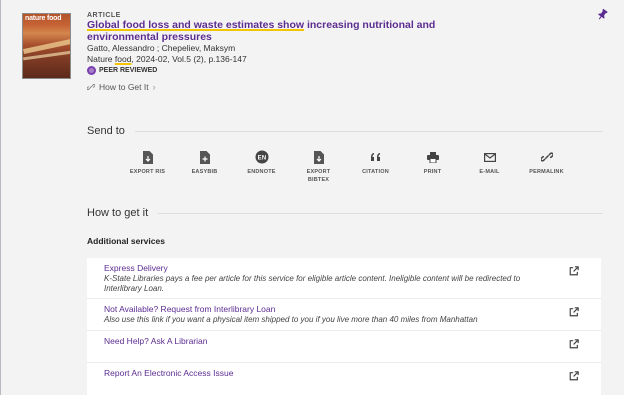 This screenshot has width=624, height=395. I want to click on how-to-get-it-heading: How to get it, so click(345, 213).